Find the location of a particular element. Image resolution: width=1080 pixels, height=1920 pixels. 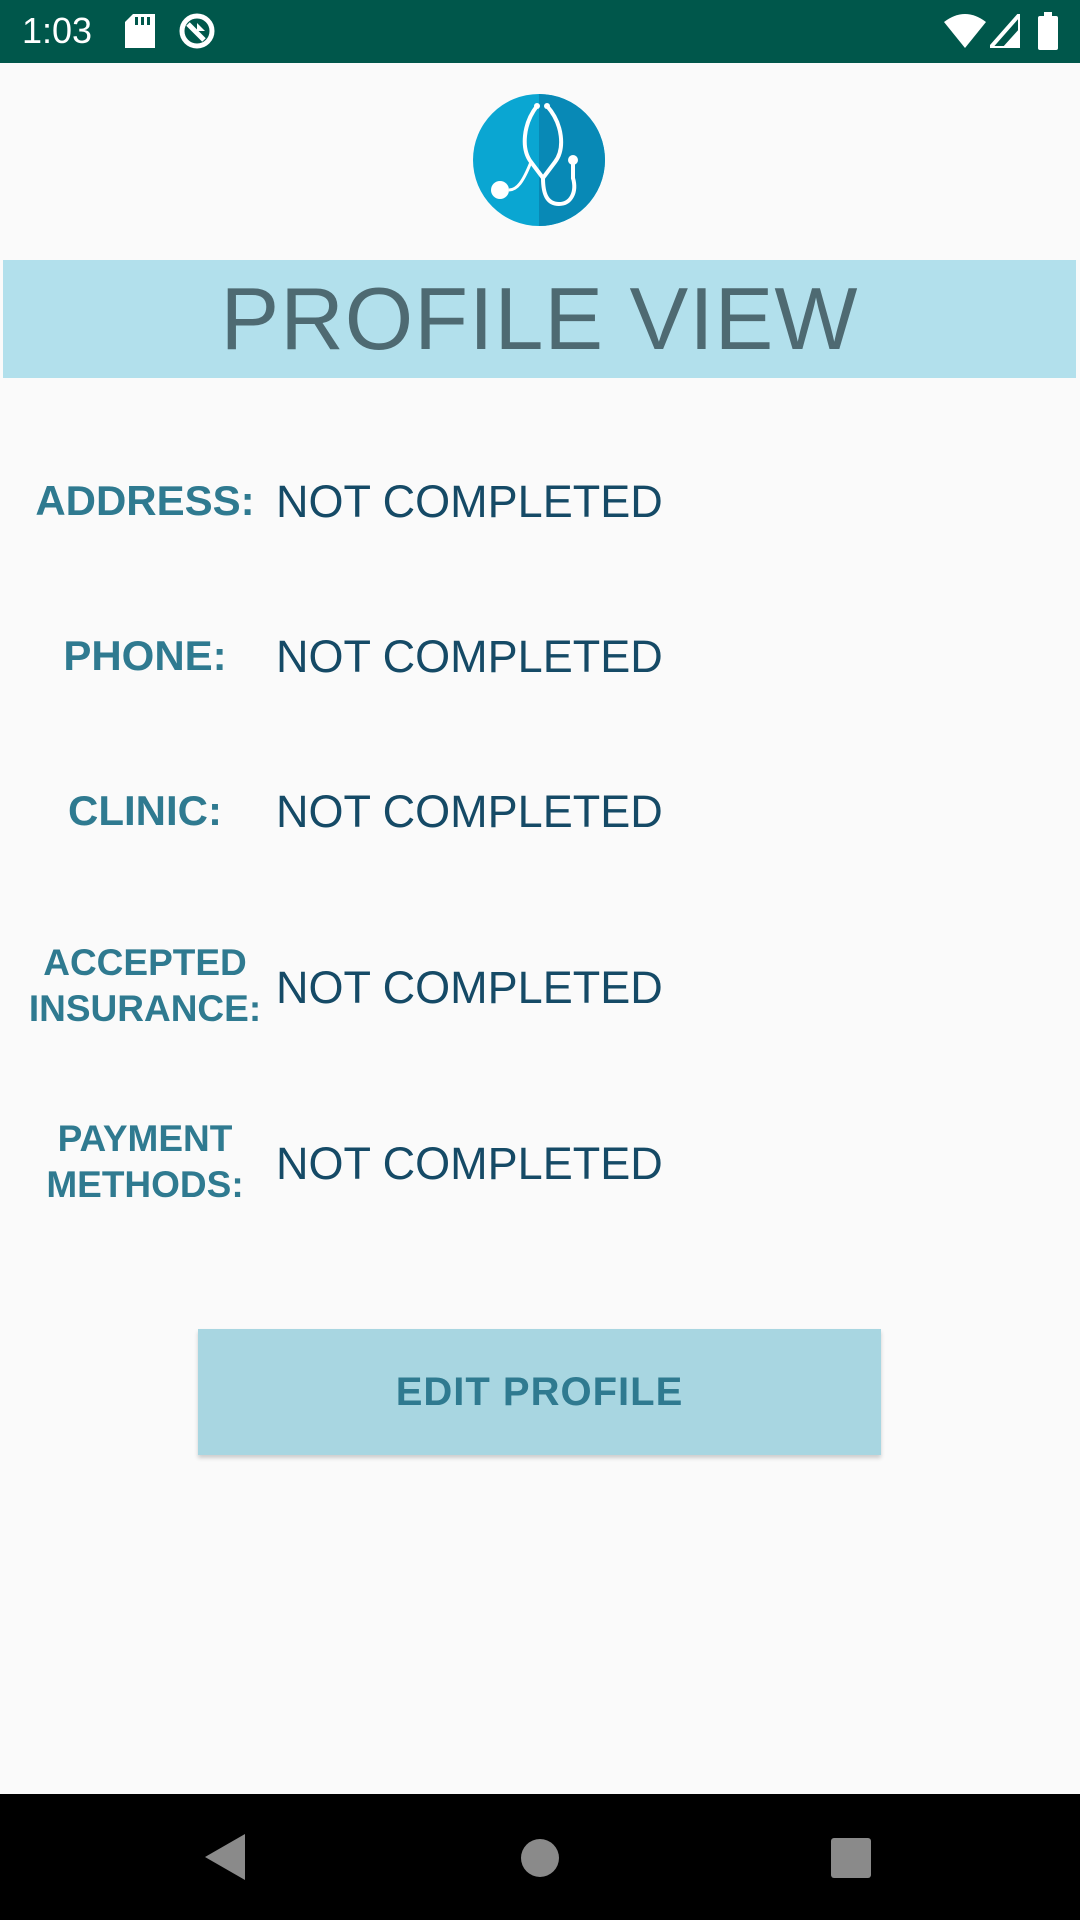

address-label: ADDRESS: is located at coordinates (145, 500).